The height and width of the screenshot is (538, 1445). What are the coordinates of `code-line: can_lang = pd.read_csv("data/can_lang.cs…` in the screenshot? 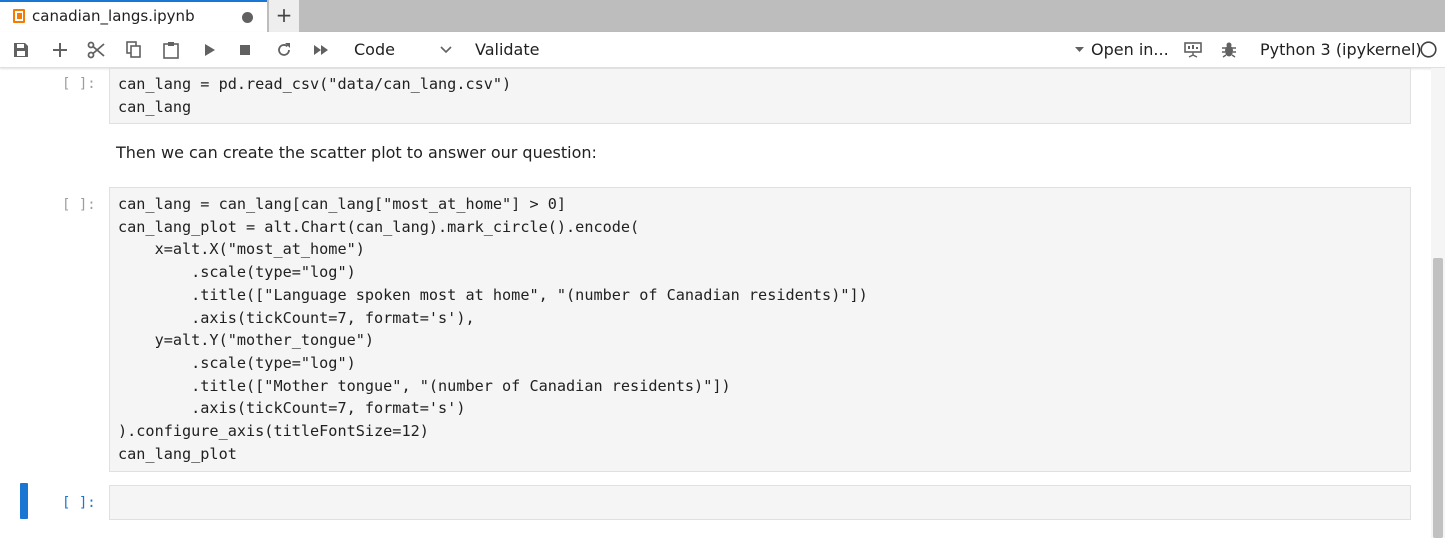 It's located at (315, 84).